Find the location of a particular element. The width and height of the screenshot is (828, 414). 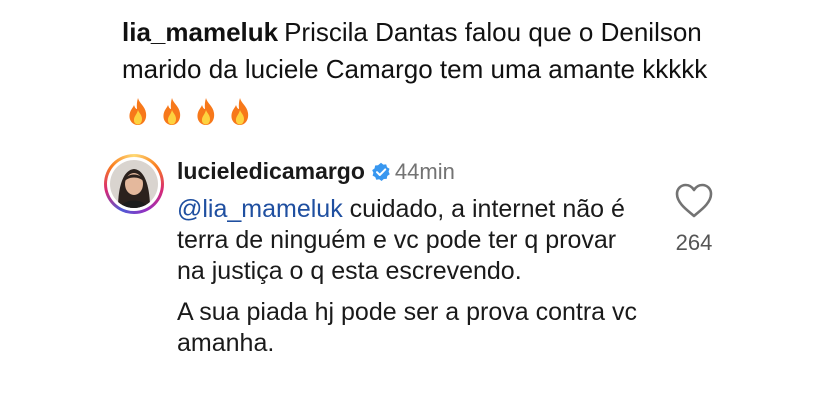

verified-badge-icon is located at coordinates (381, 171).